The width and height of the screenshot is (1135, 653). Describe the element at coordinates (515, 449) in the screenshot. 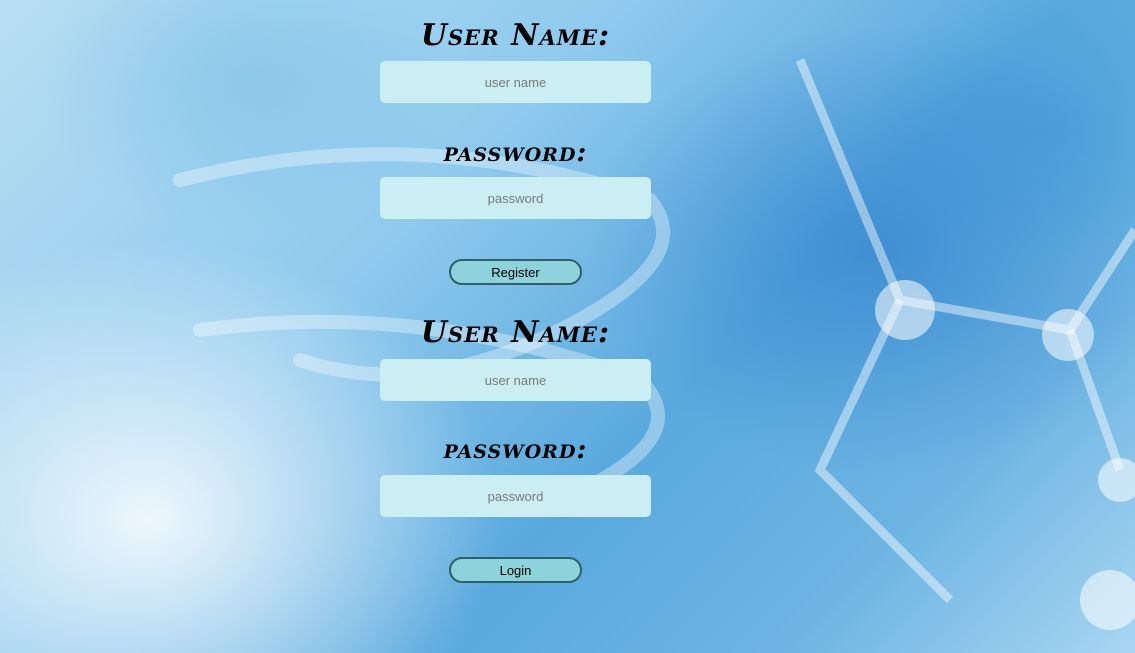

I see `login-password-label: password:` at that location.